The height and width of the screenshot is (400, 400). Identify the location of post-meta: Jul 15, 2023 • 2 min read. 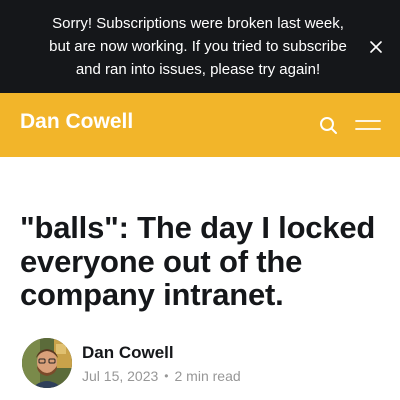
(161, 376).